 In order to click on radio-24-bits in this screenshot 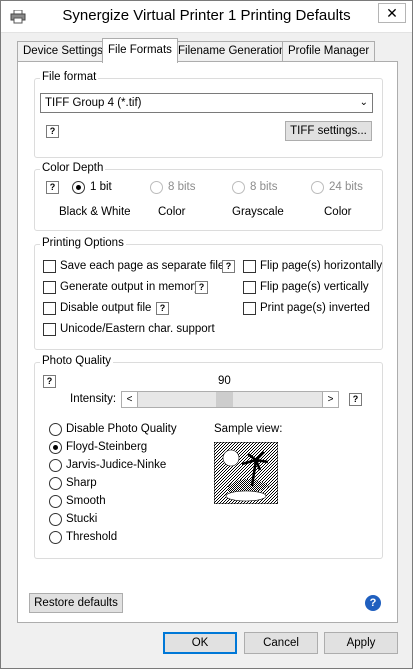, I will do `click(317, 187)`.